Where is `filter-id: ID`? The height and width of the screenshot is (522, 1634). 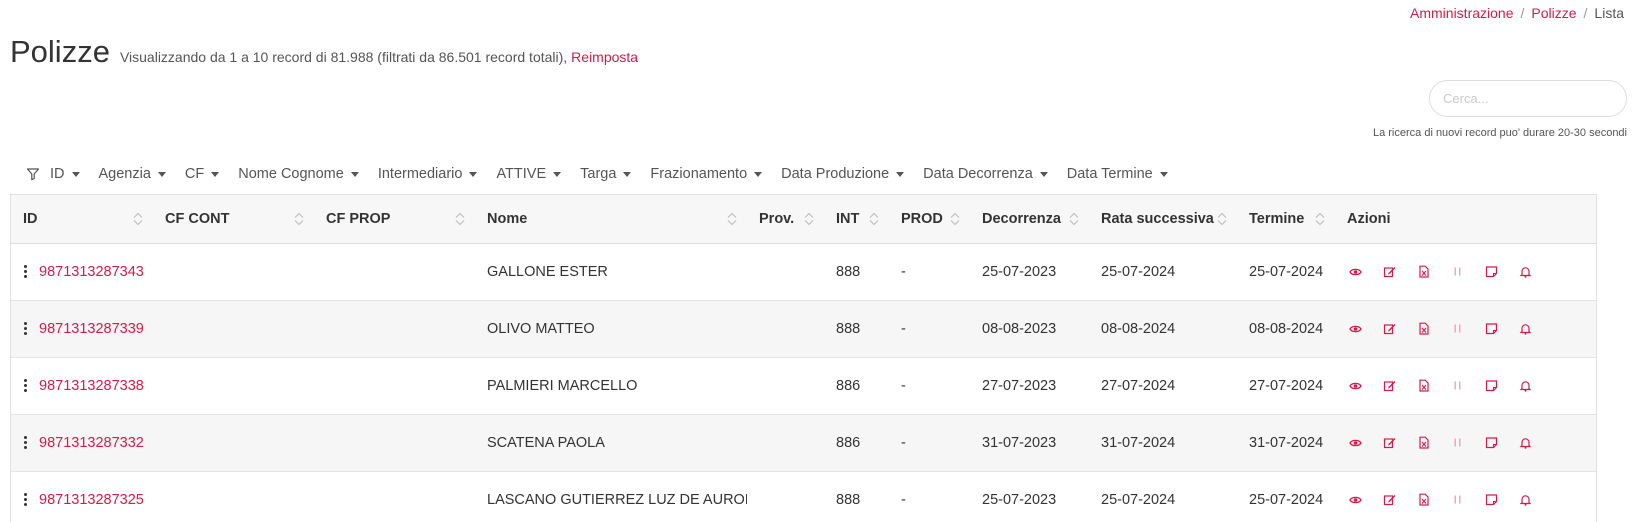 filter-id: ID is located at coordinates (65, 174).